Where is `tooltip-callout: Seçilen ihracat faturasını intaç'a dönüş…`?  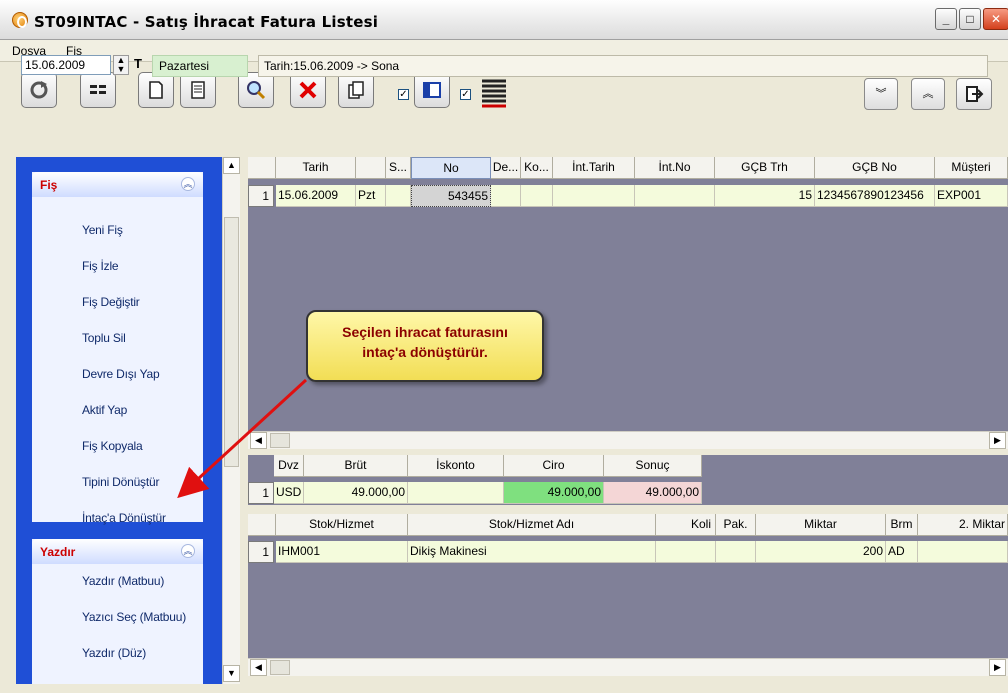 tooltip-callout: Seçilen ihracat faturasını intaç'a dönüş… is located at coordinates (425, 346).